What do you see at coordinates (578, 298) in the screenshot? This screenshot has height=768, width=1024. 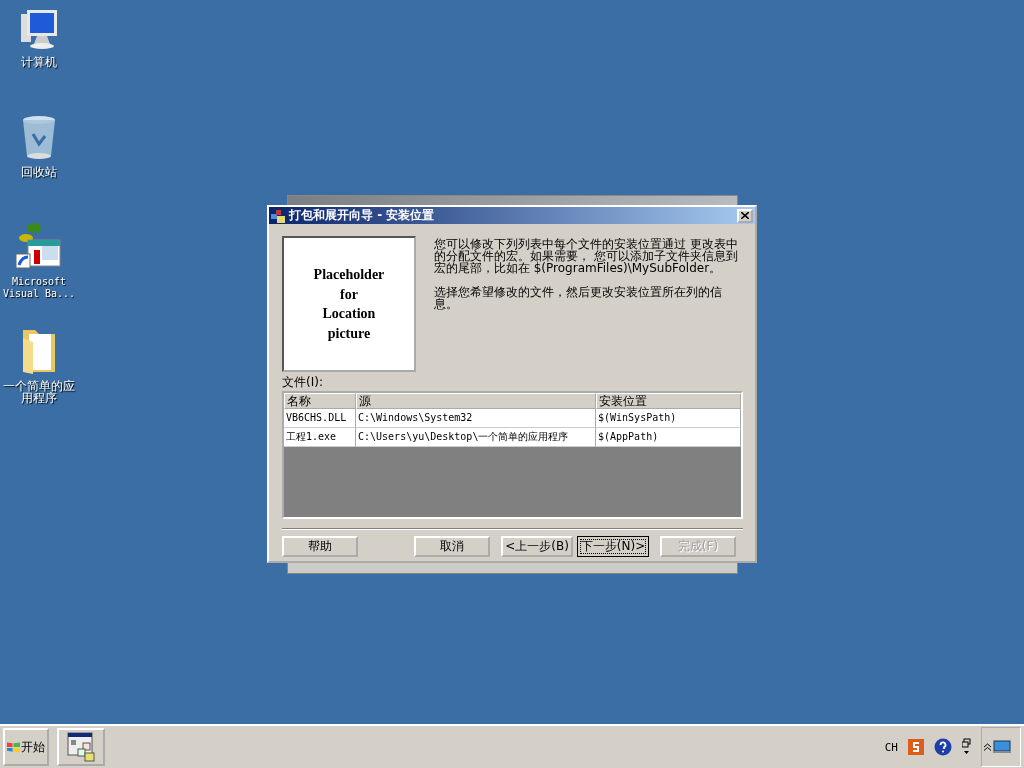 I see `instruction-text: 选择您希望修改的文件，然后更改安装位置所在列的信息。` at bounding box center [578, 298].